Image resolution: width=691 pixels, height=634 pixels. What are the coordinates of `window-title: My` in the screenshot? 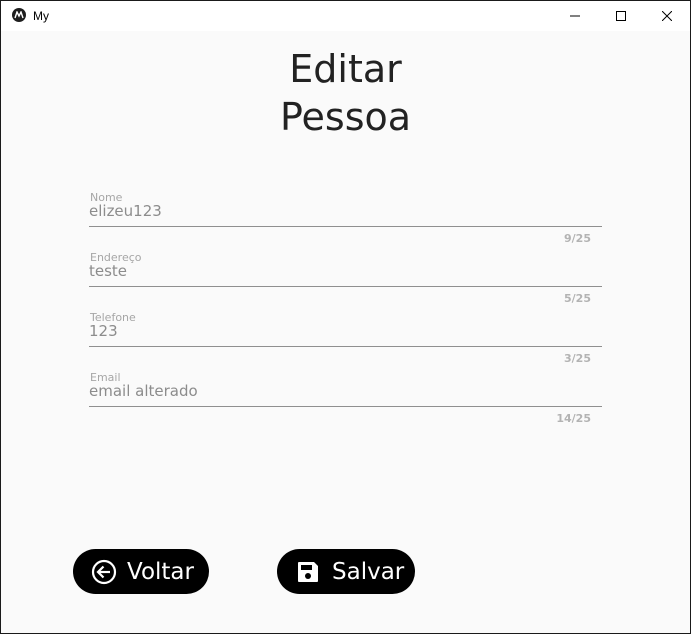 It's located at (41, 16).